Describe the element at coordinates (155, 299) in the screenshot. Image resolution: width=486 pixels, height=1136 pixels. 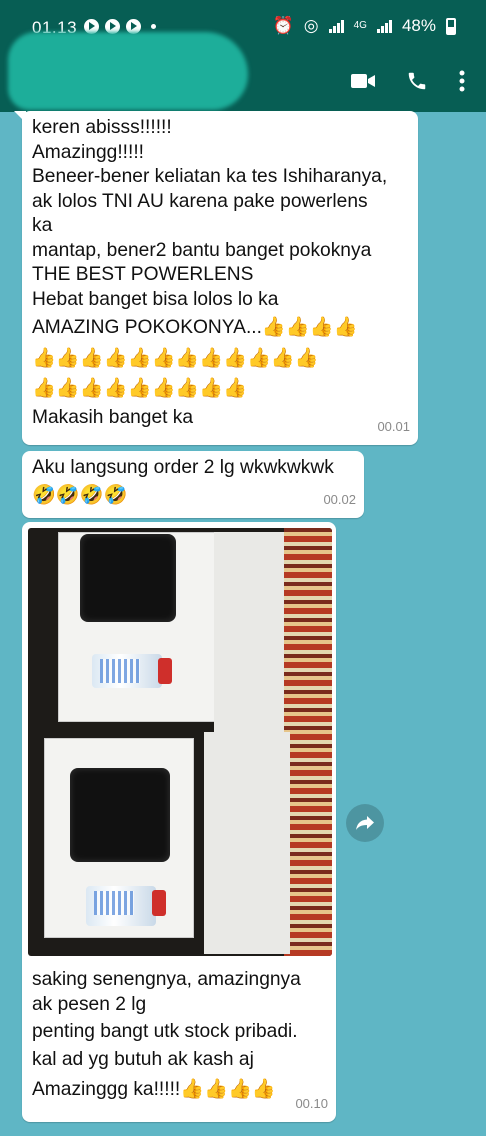
I see `message-line: Hebat banget bisa lolos lo ka` at that location.